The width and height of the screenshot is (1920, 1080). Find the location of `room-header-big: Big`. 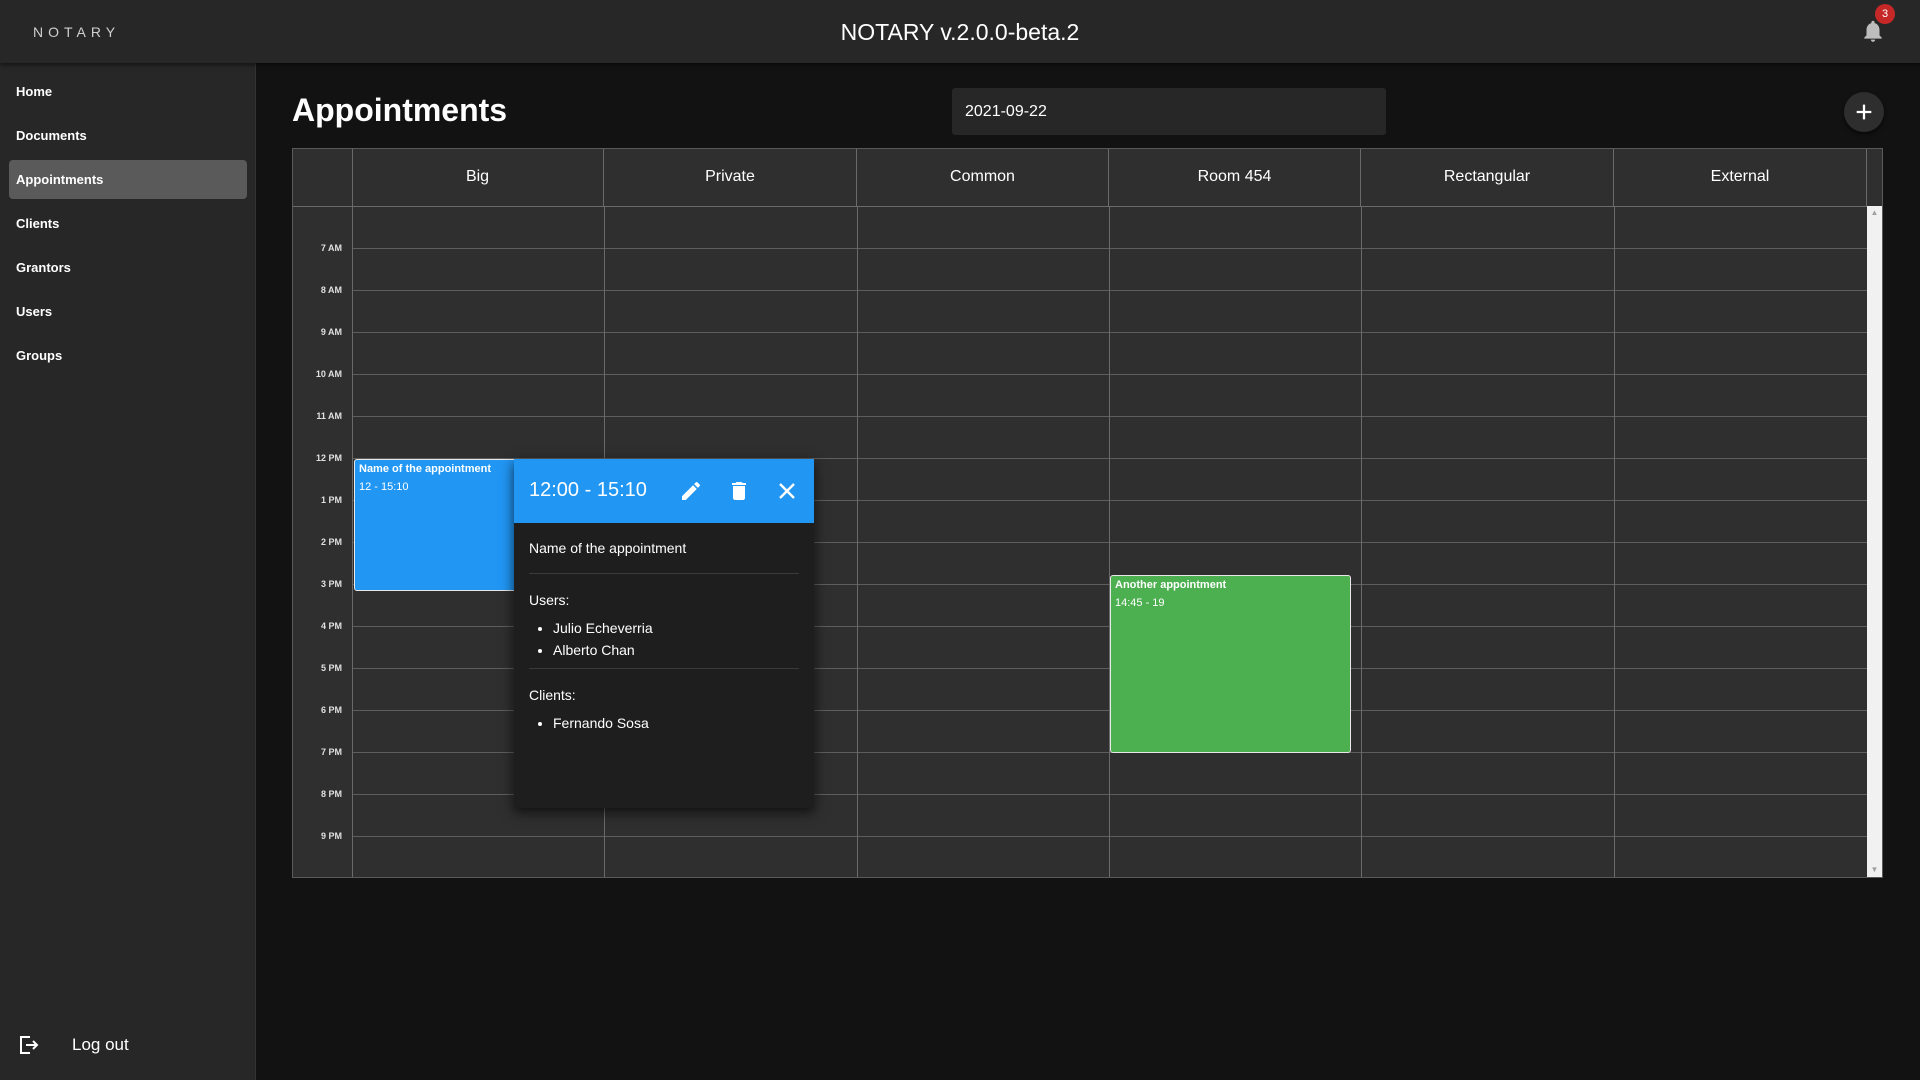

room-header-big: Big is located at coordinates (478, 177).